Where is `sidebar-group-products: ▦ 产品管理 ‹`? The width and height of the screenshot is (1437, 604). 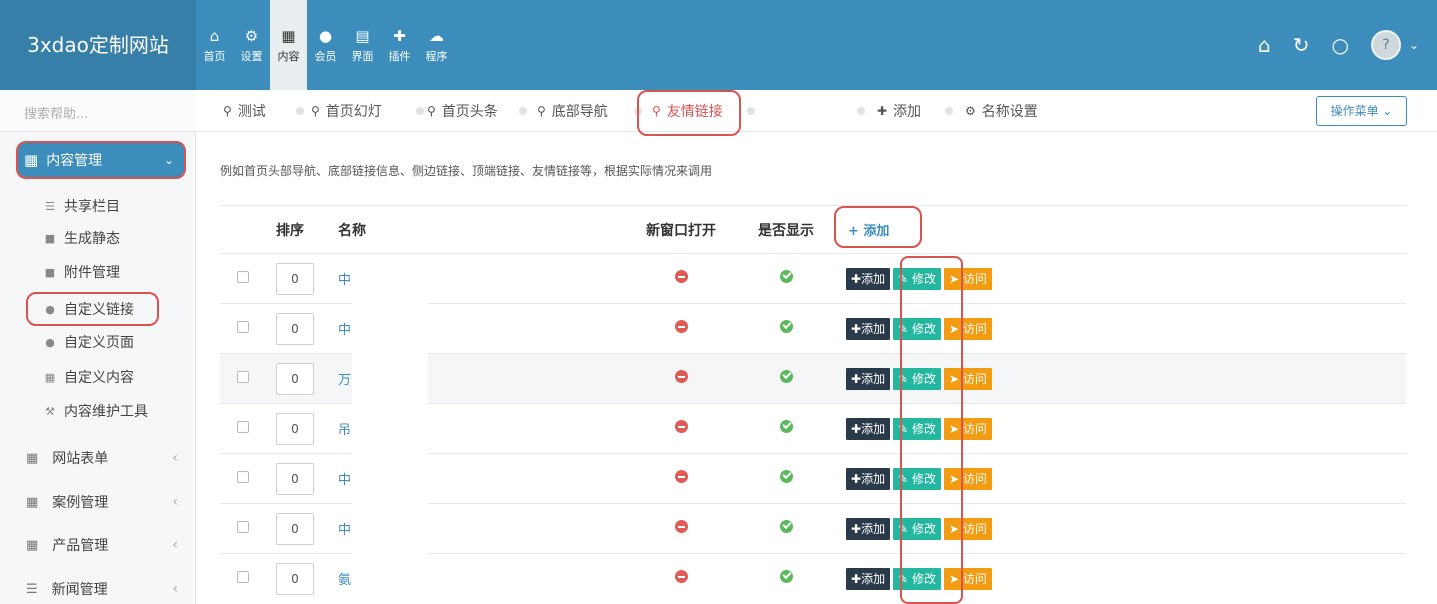
sidebar-group-products: ▦ 产品管理 ‹ is located at coordinates (106, 545).